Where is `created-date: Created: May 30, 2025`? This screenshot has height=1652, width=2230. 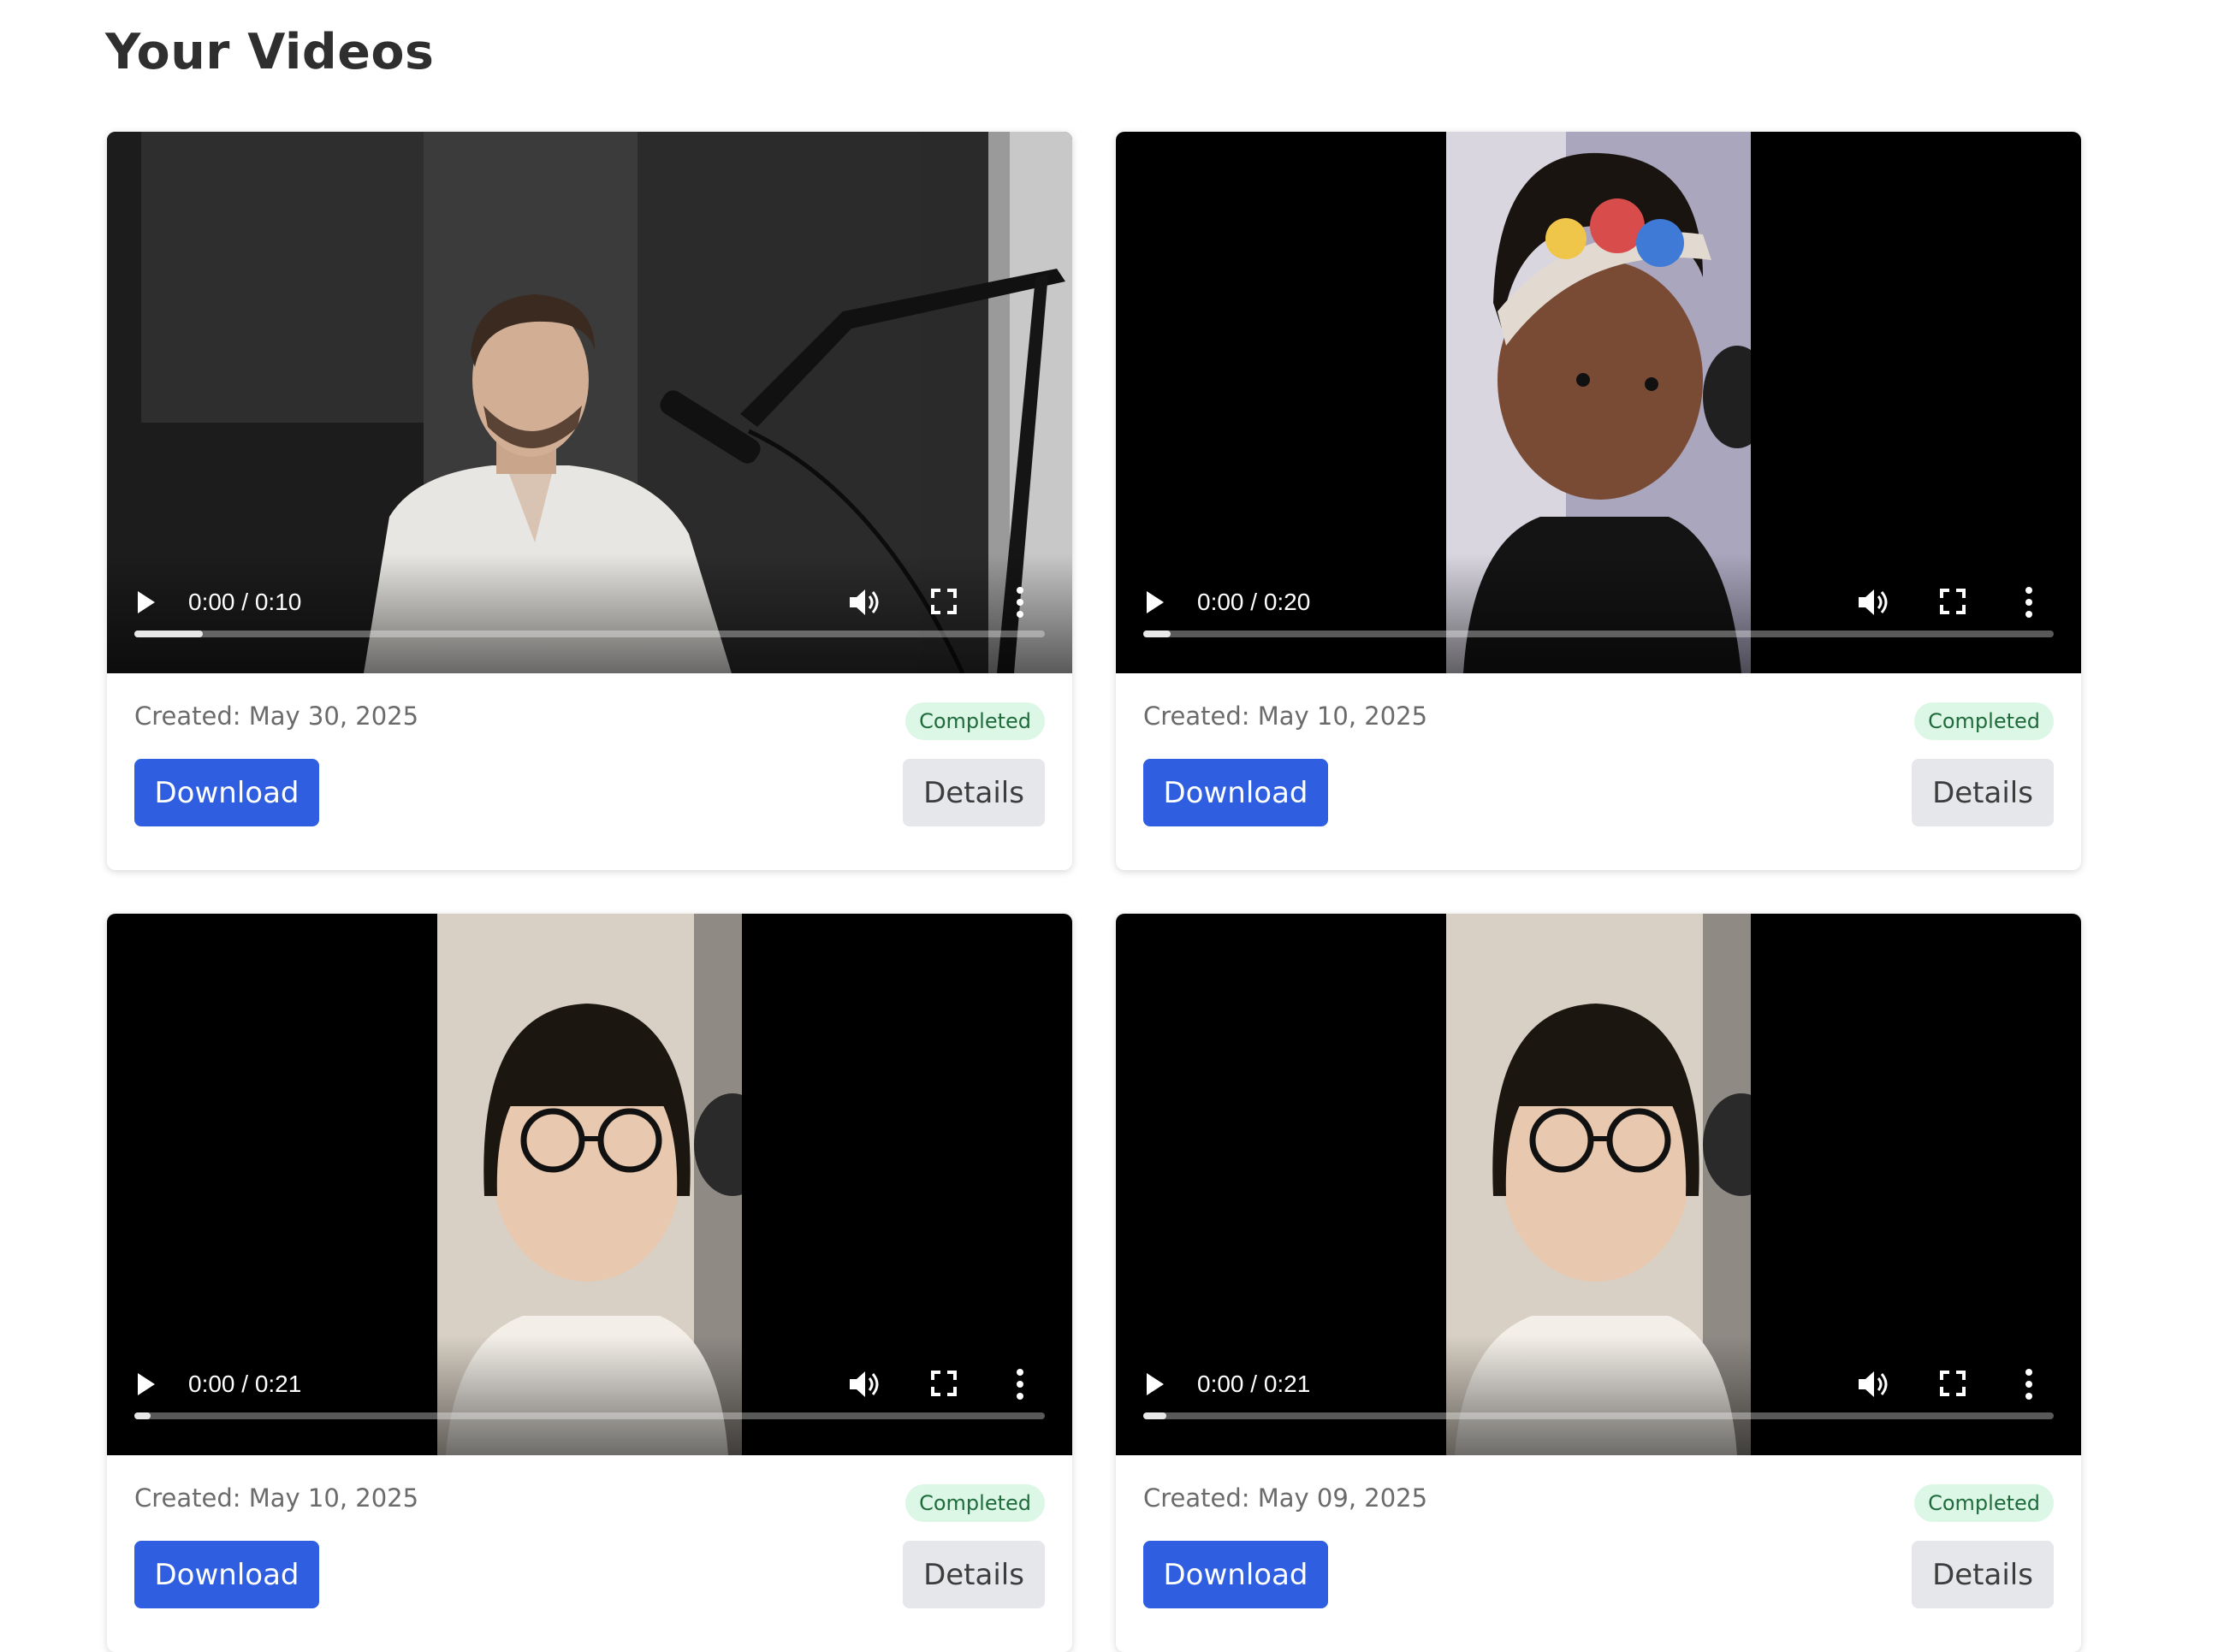 created-date: Created: May 30, 2025 is located at coordinates (276, 716).